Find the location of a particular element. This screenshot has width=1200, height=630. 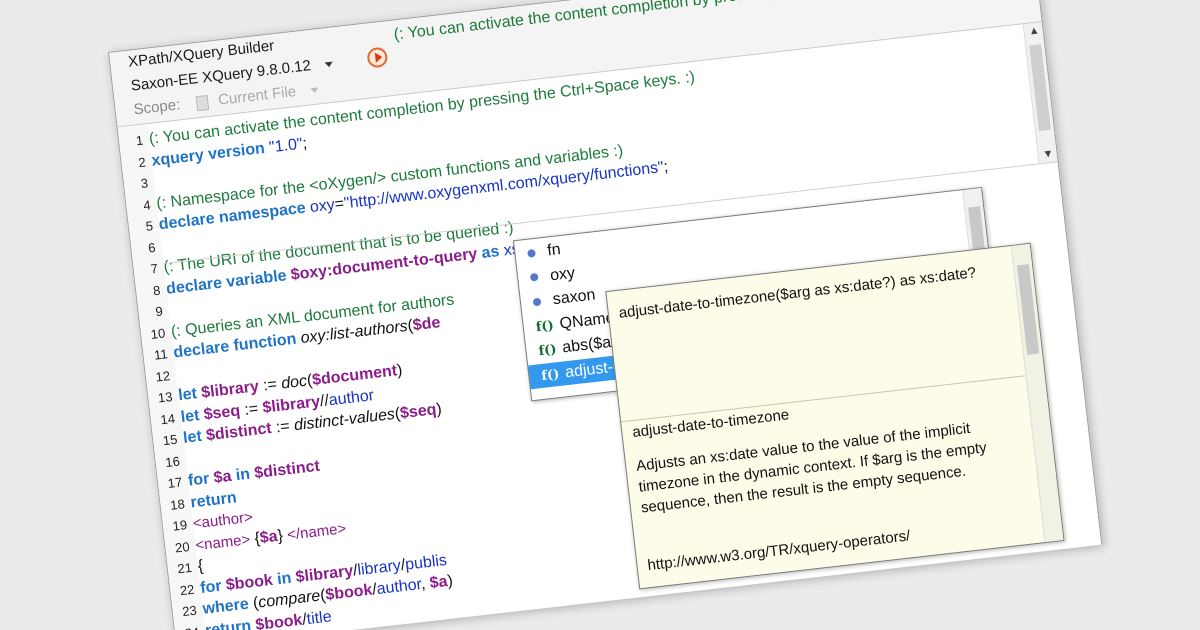

completion-item-label: oxy is located at coordinates (562, 274).